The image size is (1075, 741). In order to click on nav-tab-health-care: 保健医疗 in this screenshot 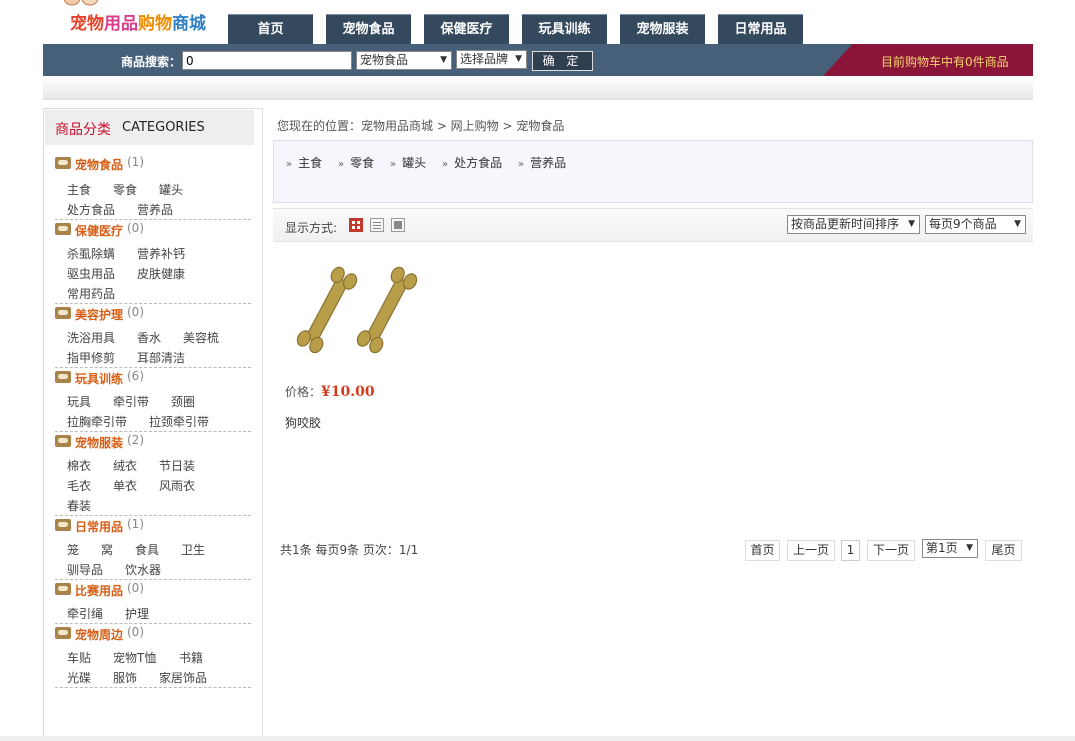, I will do `click(466, 29)`.